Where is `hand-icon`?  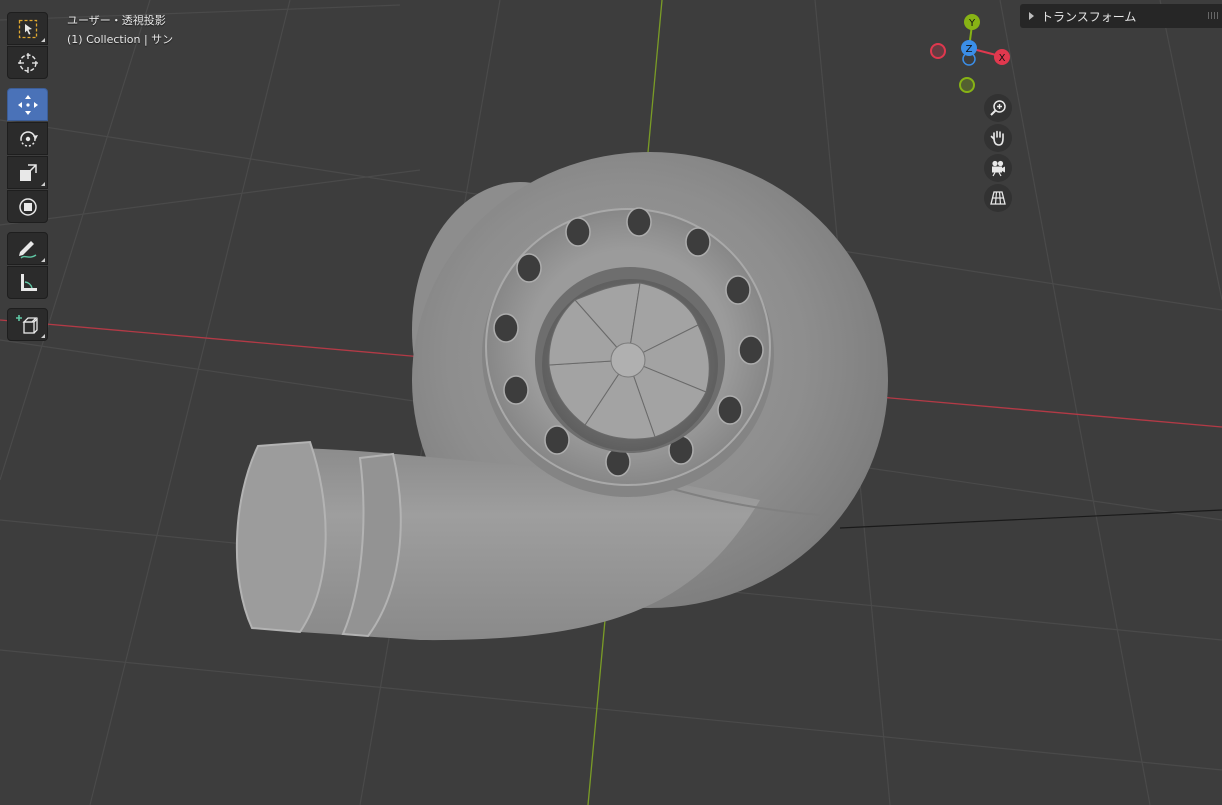 hand-icon is located at coordinates (997, 138).